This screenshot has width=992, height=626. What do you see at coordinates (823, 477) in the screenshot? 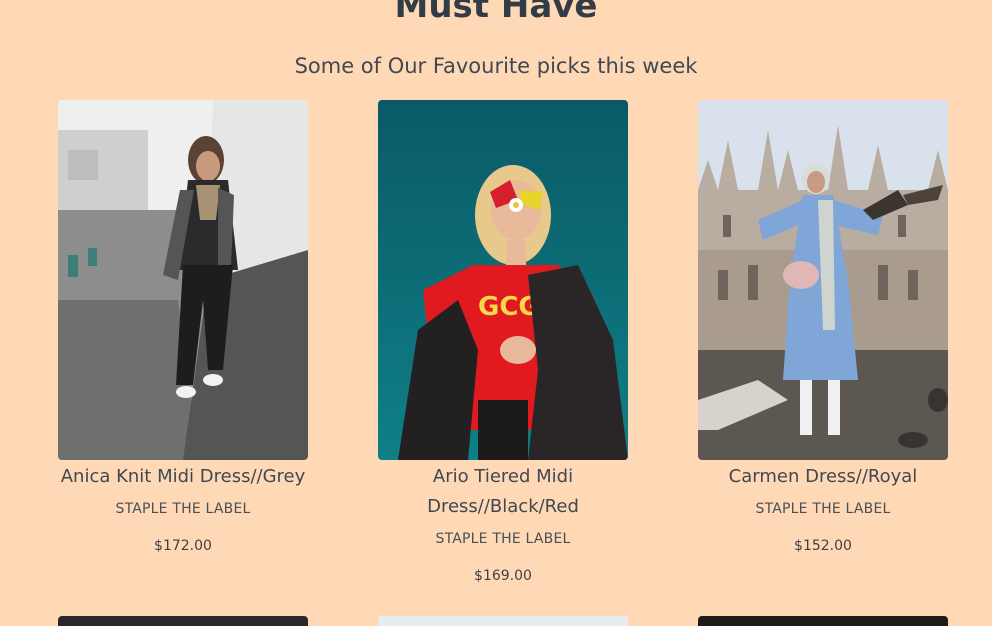
I see `product-name: Carmen Dress//Royal` at bounding box center [823, 477].